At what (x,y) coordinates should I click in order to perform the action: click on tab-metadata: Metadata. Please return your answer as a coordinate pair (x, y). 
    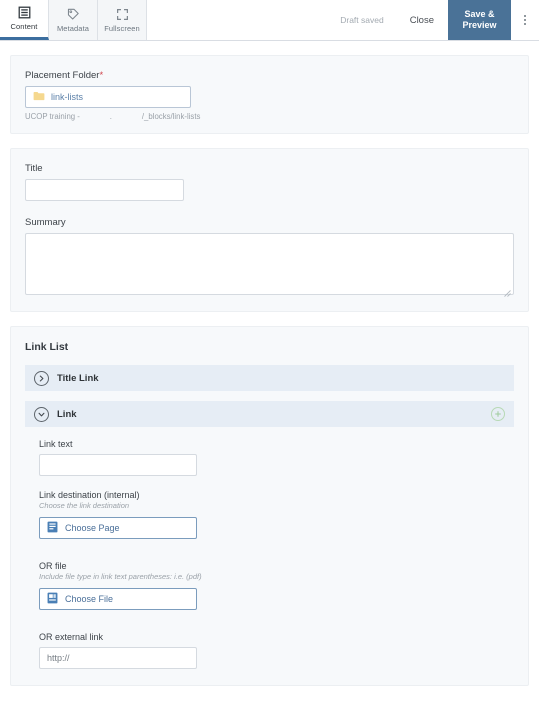
    Looking at the image, I should click on (73, 20).